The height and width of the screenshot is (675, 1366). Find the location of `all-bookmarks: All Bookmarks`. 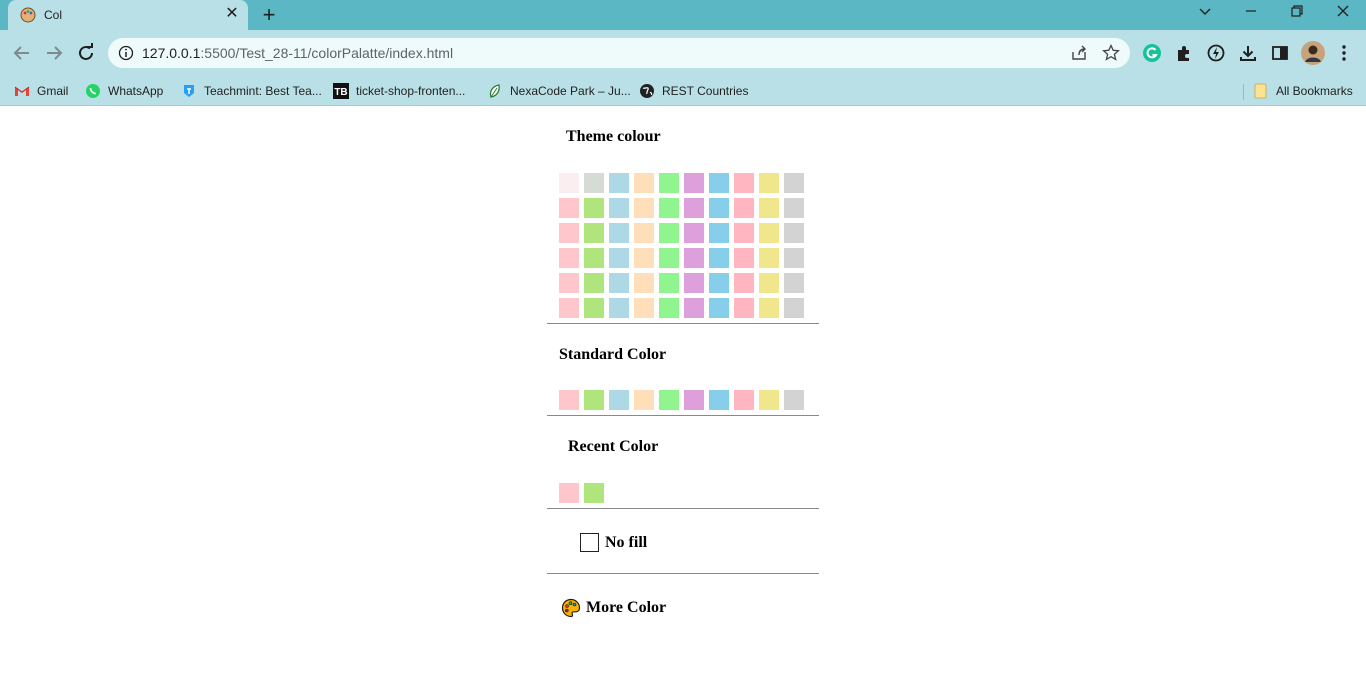

all-bookmarks: All Bookmarks is located at coordinates (1303, 91).